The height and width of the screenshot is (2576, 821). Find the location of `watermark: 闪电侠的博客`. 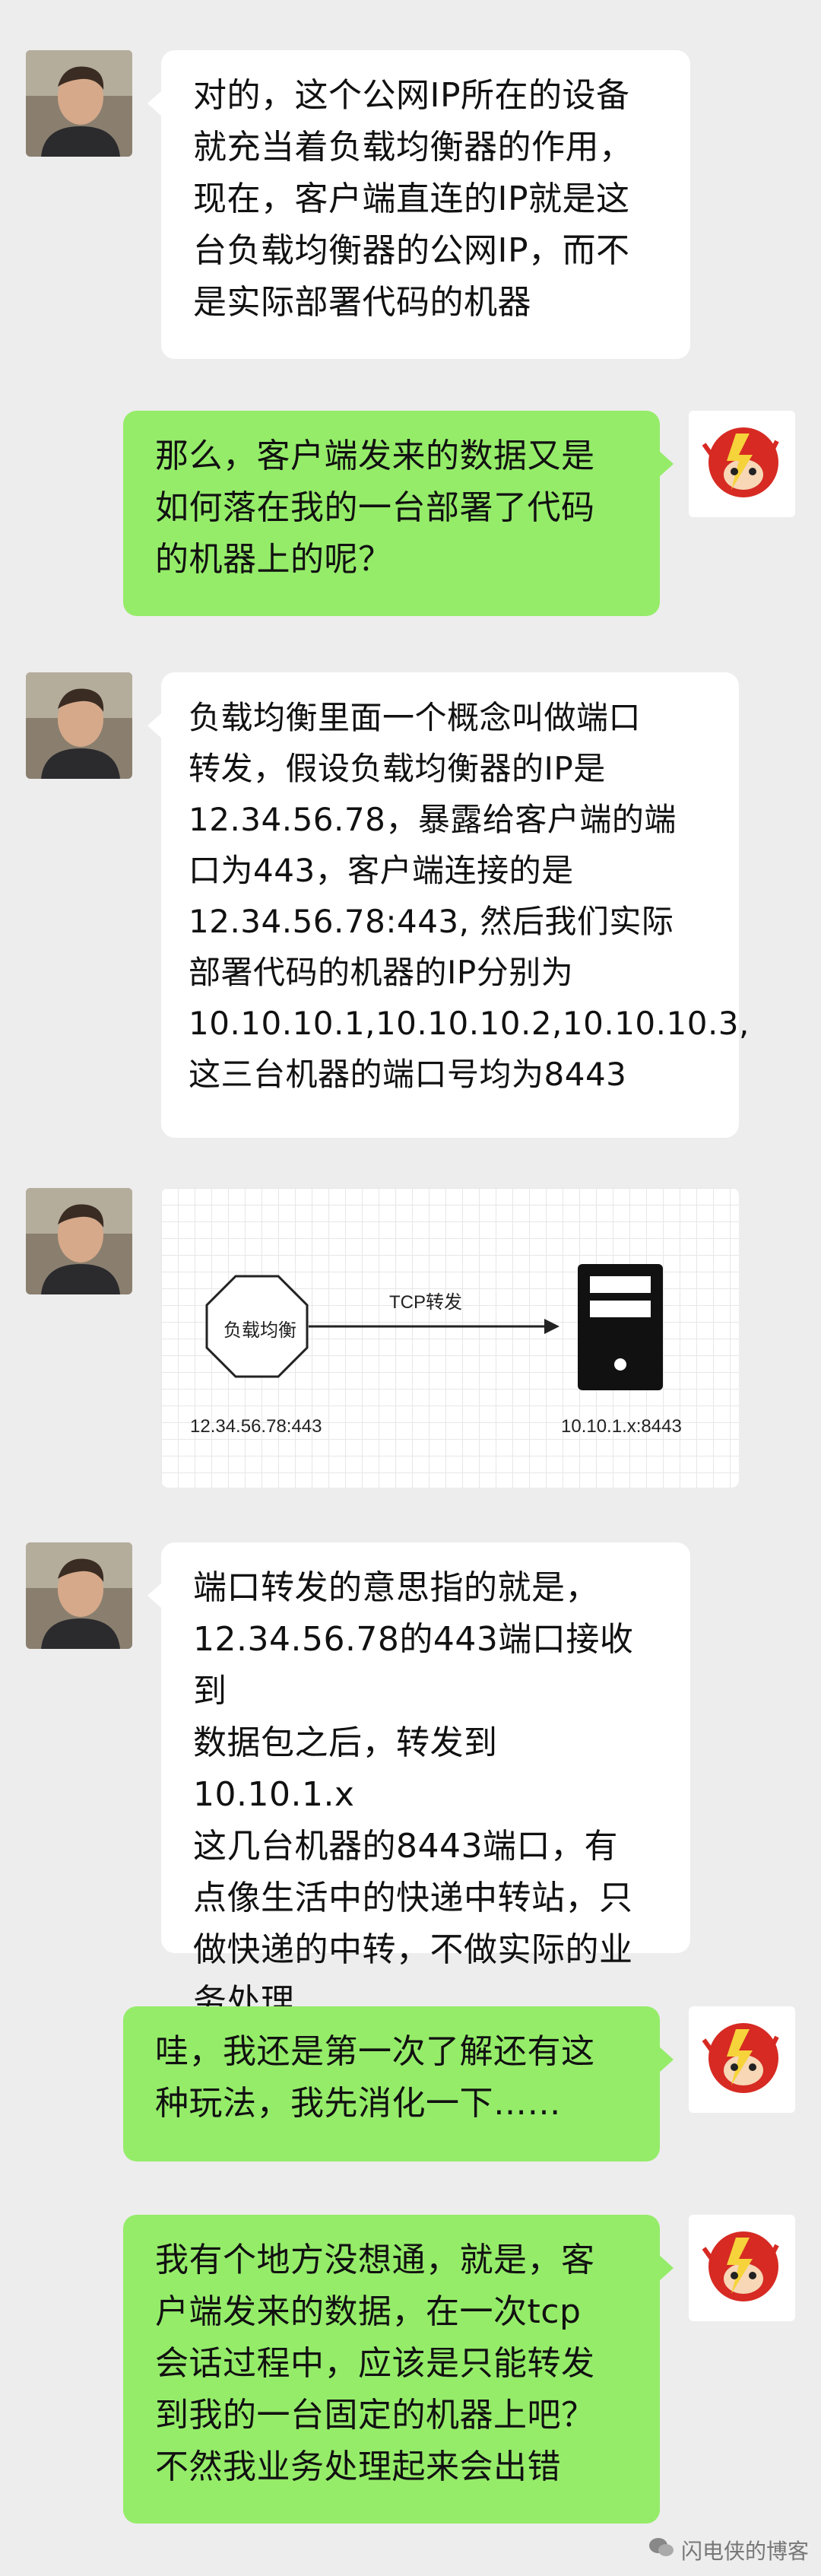

watermark: 闪电侠的博客 is located at coordinates (728, 2550).